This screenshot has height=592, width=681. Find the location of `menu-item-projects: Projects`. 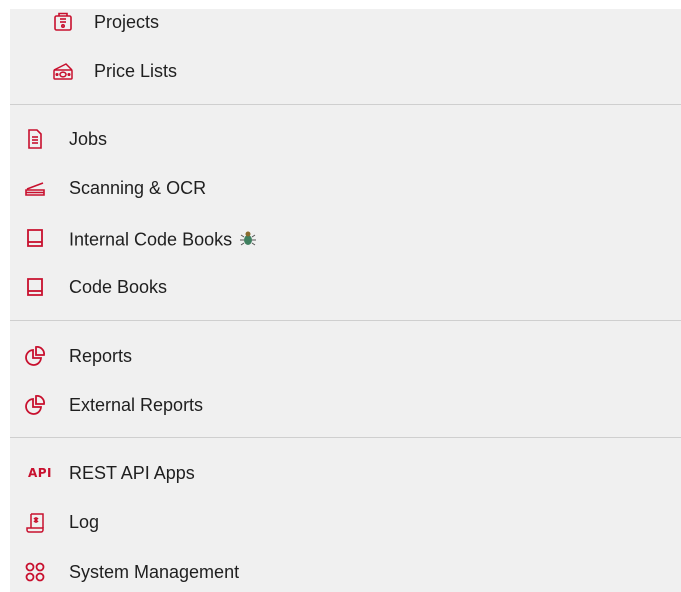

menu-item-projects: Projects is located at coordinates (345, 22).